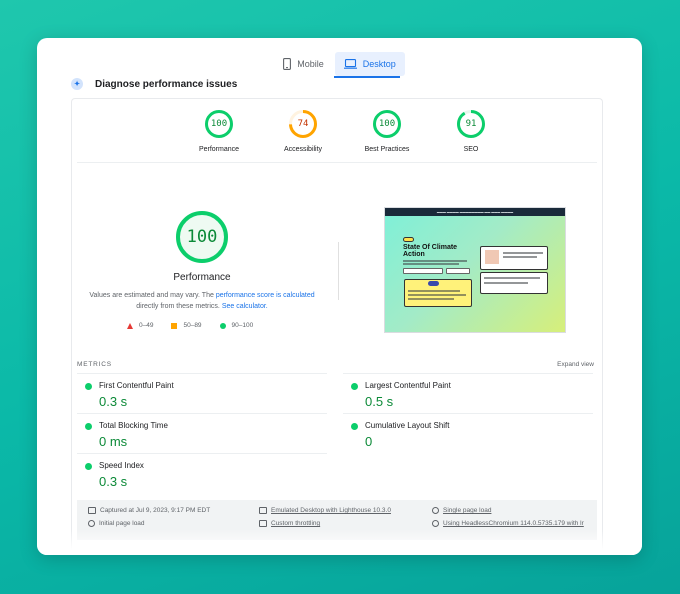 The image size is (680, 594). I want to click on chromium-icon, so click(435, 523).